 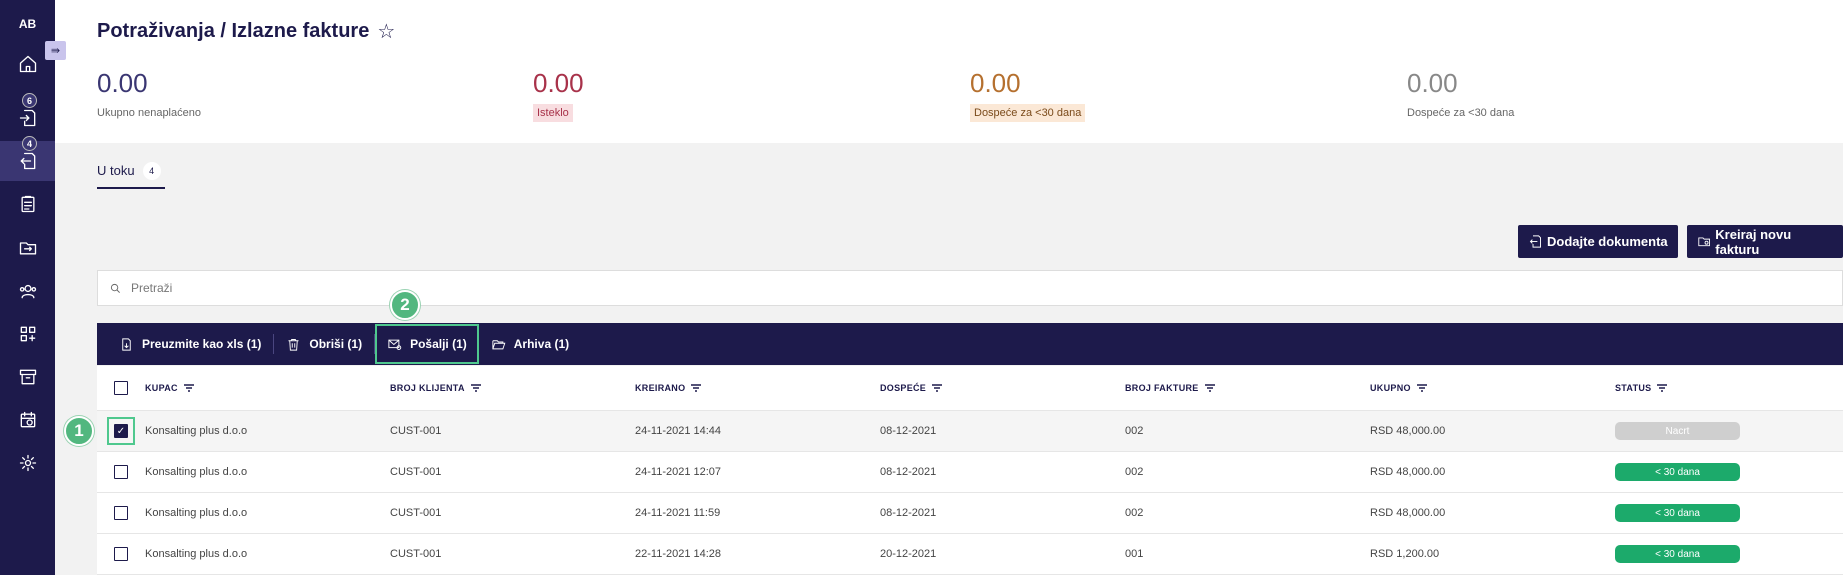 I want to click on sidebar-item-calendar, so click(x=27, y=420).